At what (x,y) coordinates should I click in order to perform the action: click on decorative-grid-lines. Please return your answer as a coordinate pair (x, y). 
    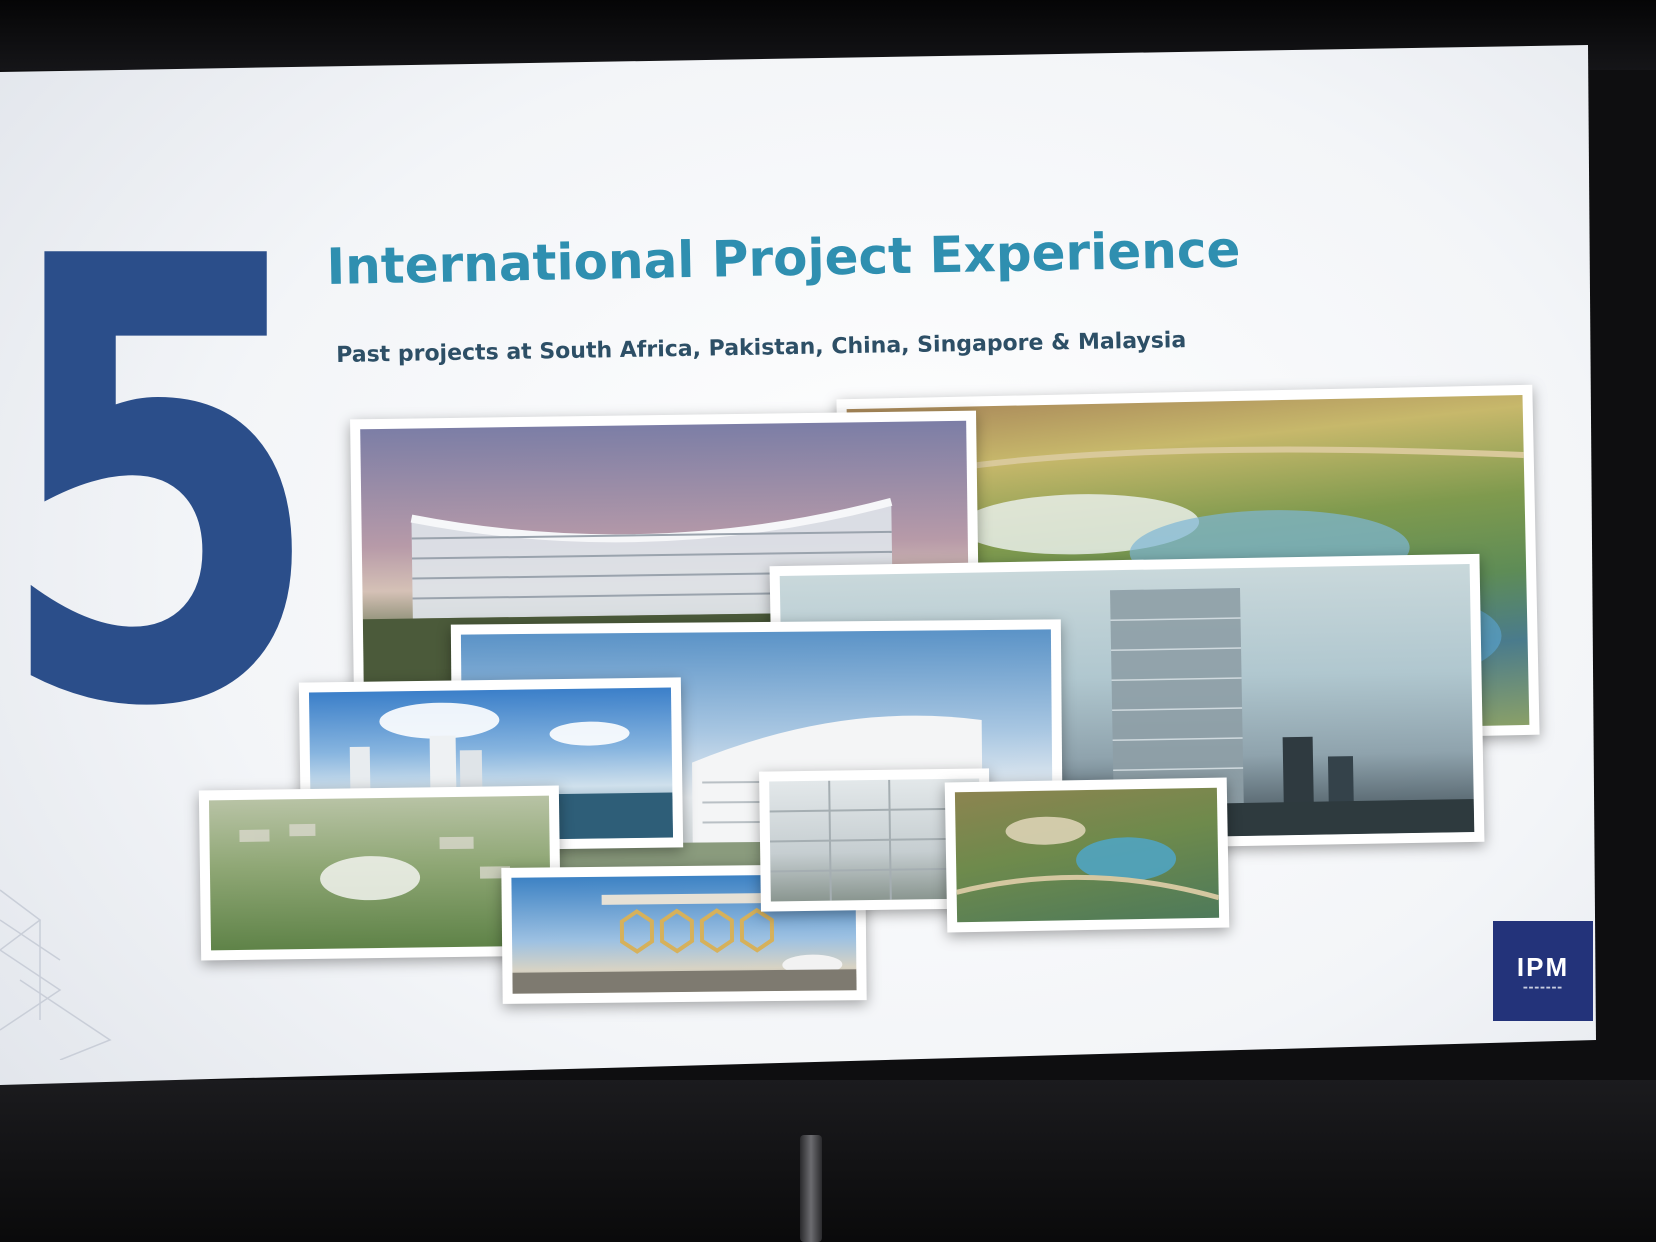
    Looking at the image, I should click on (56, 974).